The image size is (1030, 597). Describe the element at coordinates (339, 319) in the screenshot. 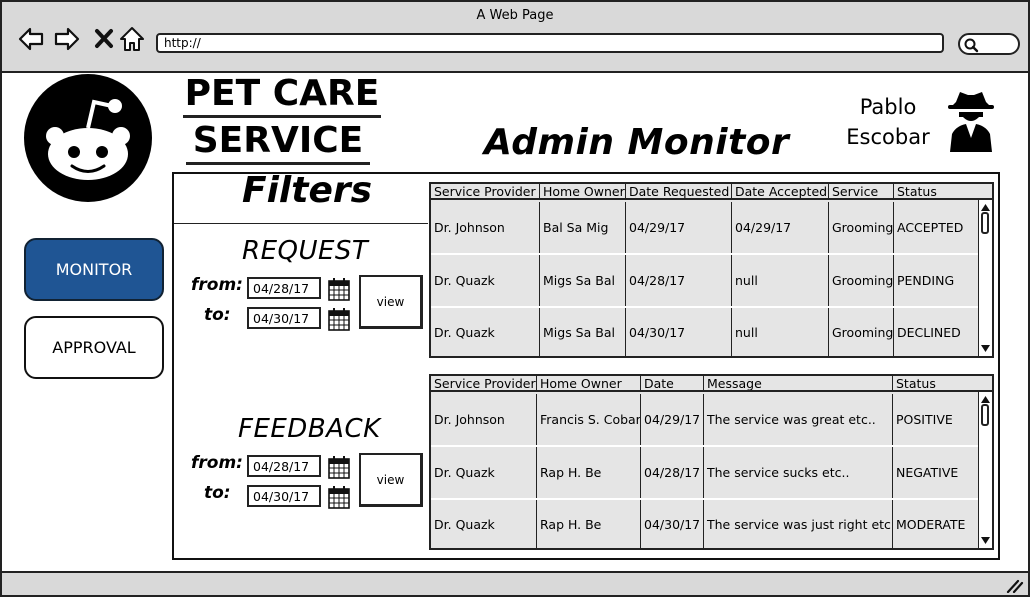

I see `request-to-calendar-icon` at that location.